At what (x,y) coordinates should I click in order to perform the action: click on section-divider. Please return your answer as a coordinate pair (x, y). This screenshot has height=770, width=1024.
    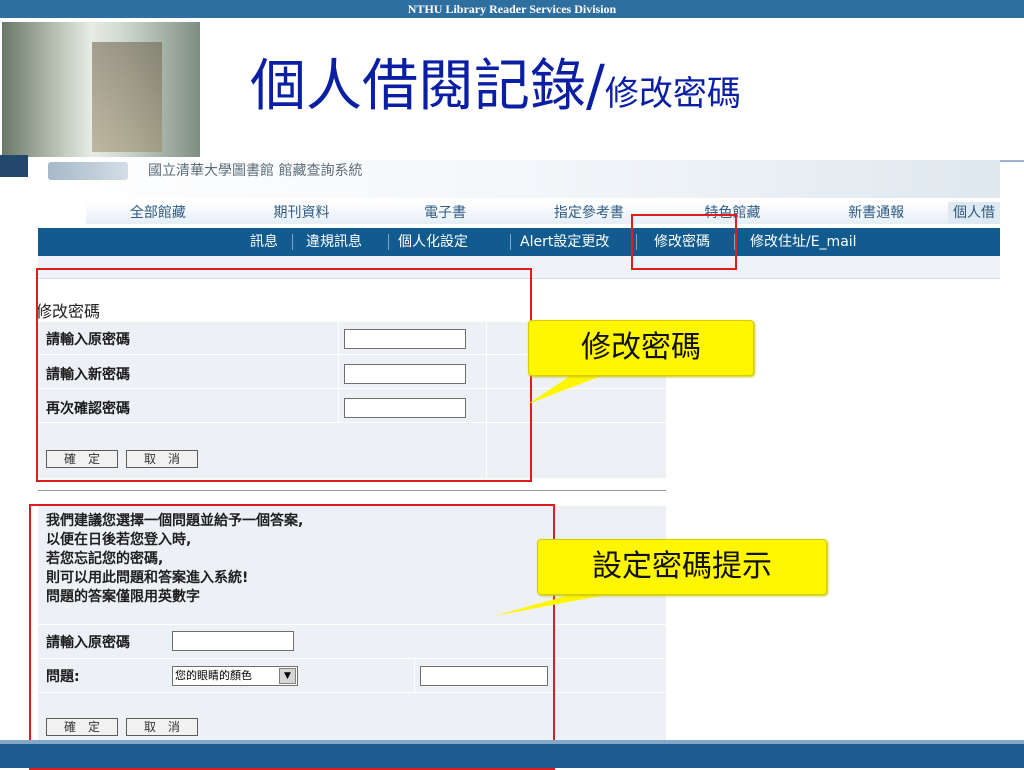
    Looking at the image, I should click on (352, 490).